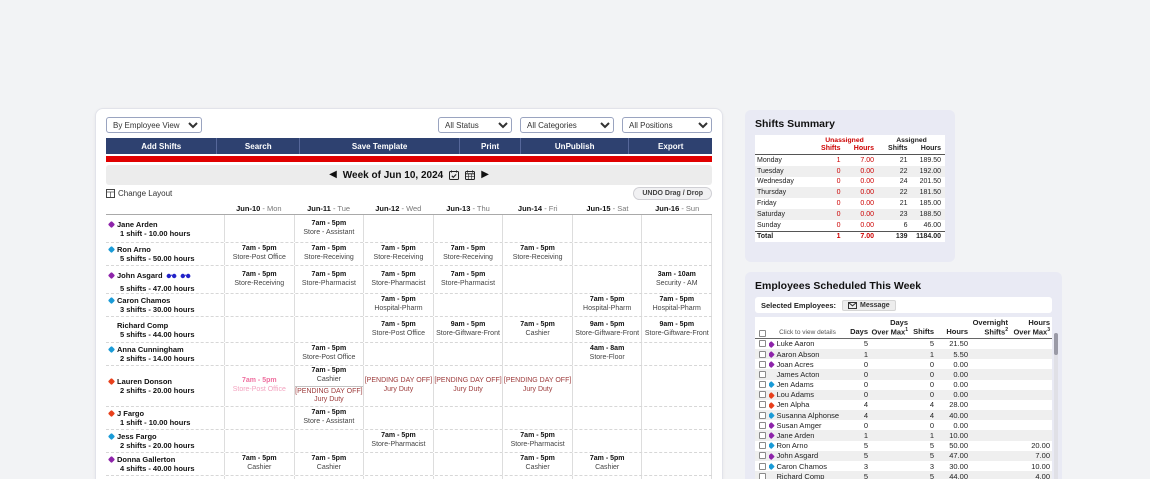  Describe the element at coordinates (537, 441) in the screenshot. I see `shift-cell-fri: 7am - 5pm Store-Pharmacist` at that location.